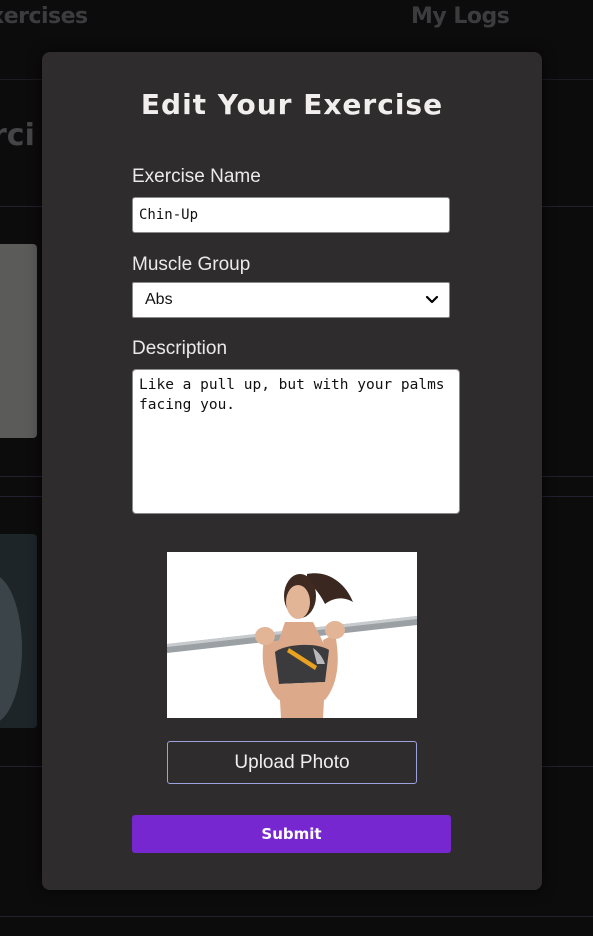  Describe the element at coordinates (292, 104) in the screenshot. I see `modal-title: Edit Your Exercise` at that location.